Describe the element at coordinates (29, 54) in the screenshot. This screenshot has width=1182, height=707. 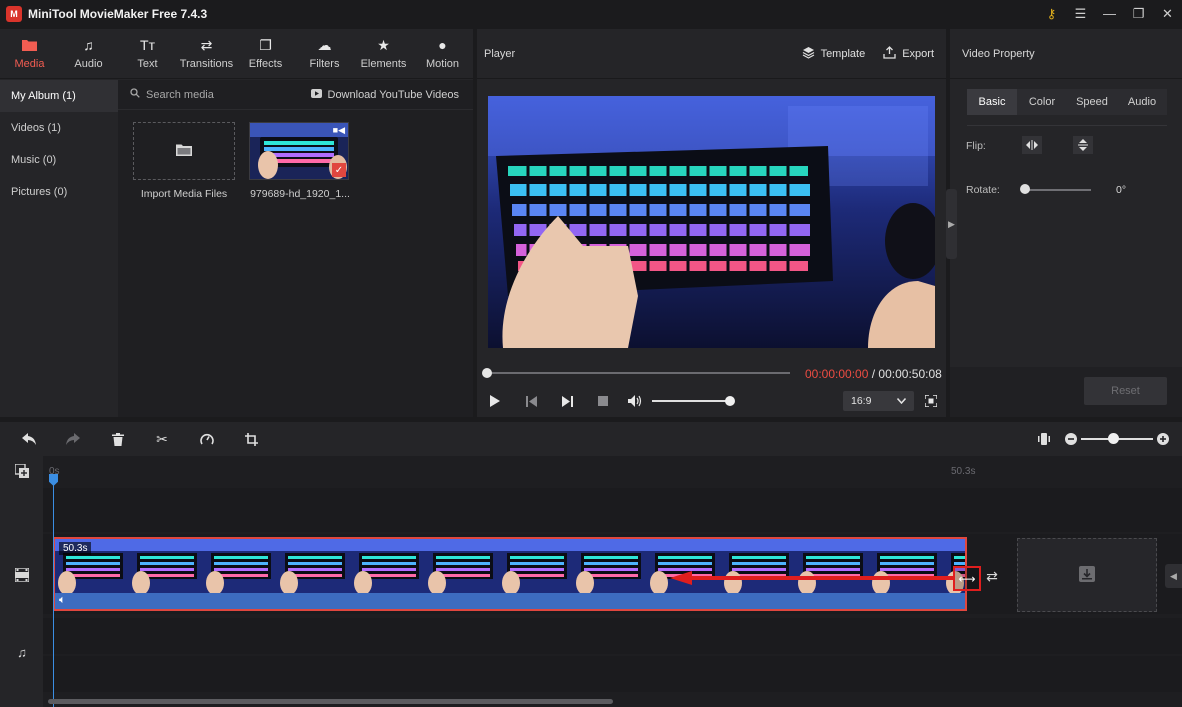
I see `tab-media: Media` at that location.